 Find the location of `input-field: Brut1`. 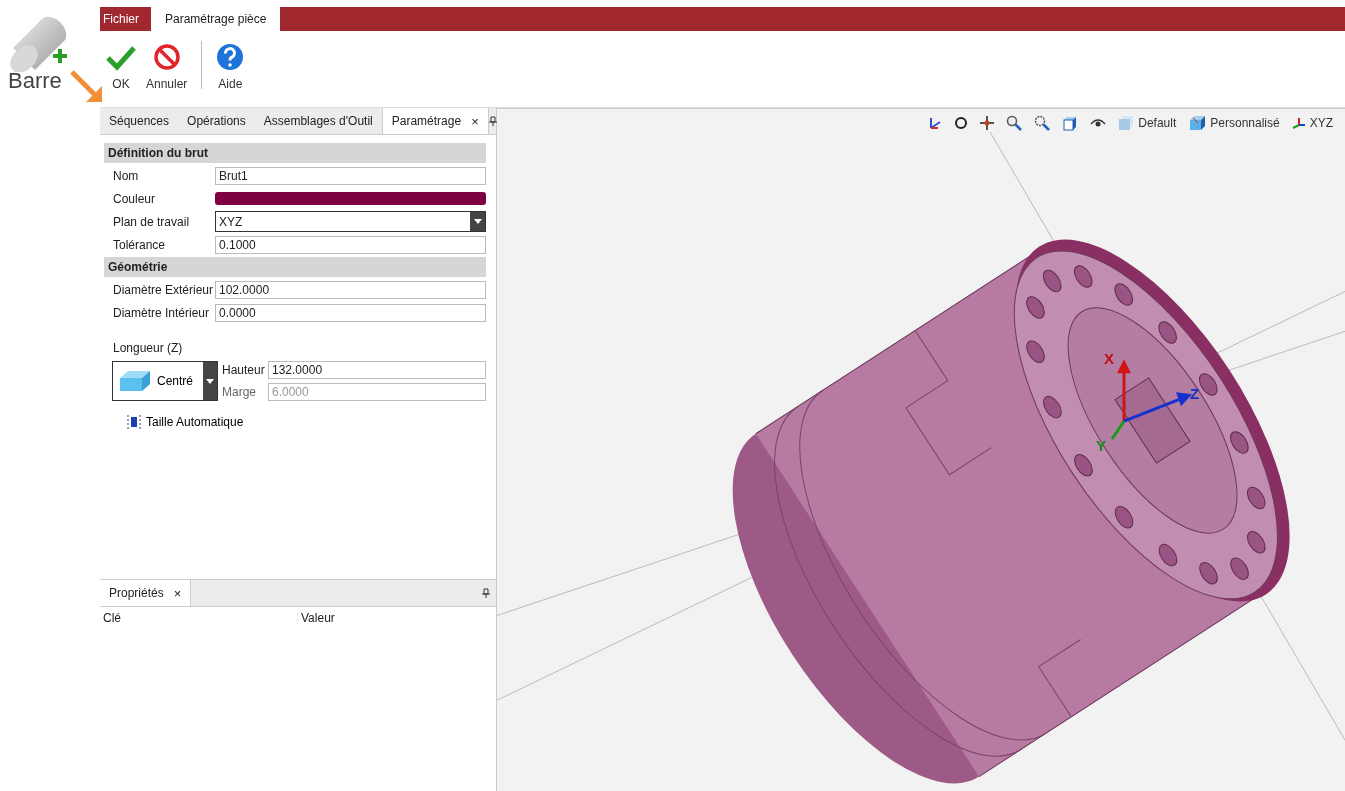

input-field: Brut1 is located at coordinates (350, 175).